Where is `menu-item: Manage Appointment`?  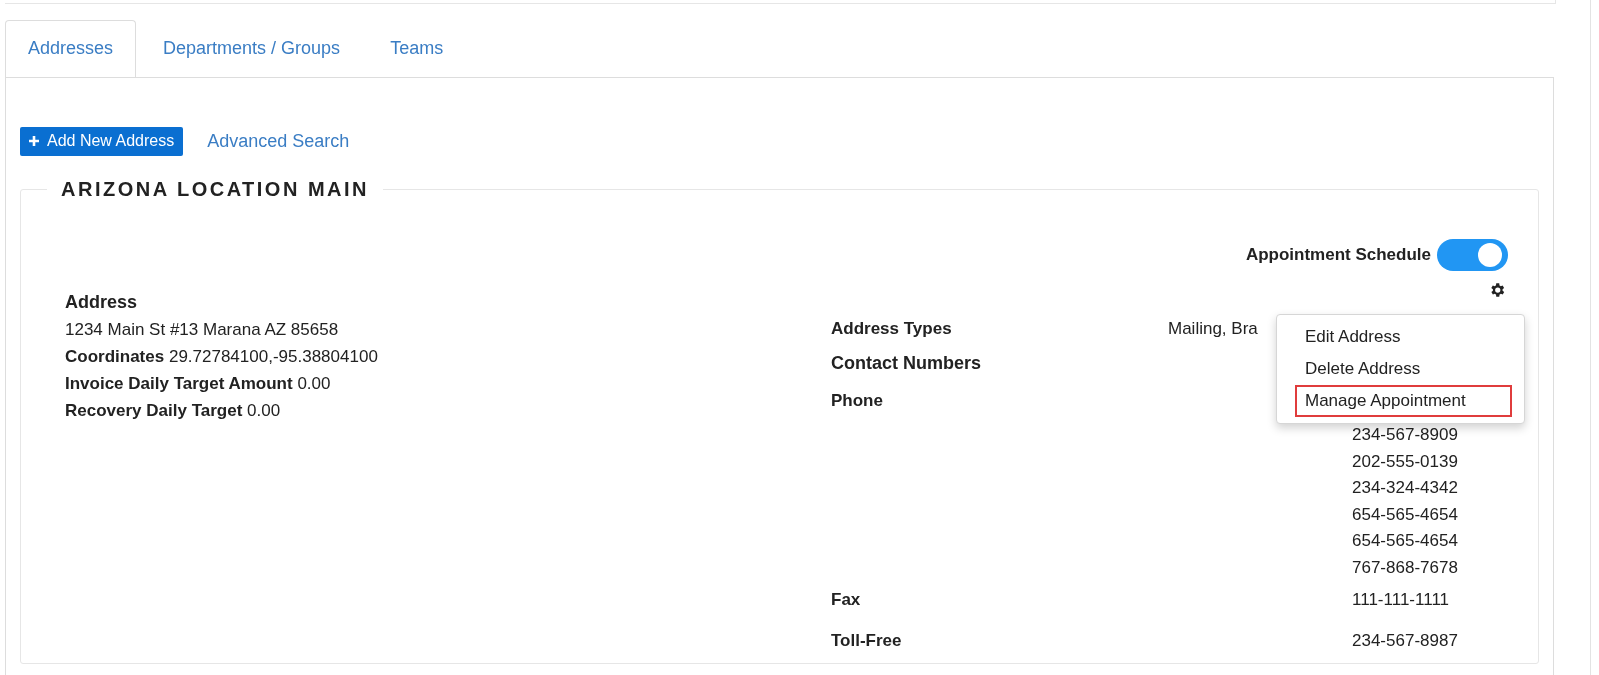
menu-item: Manage Appointment is located at coordinates (1403, 401).